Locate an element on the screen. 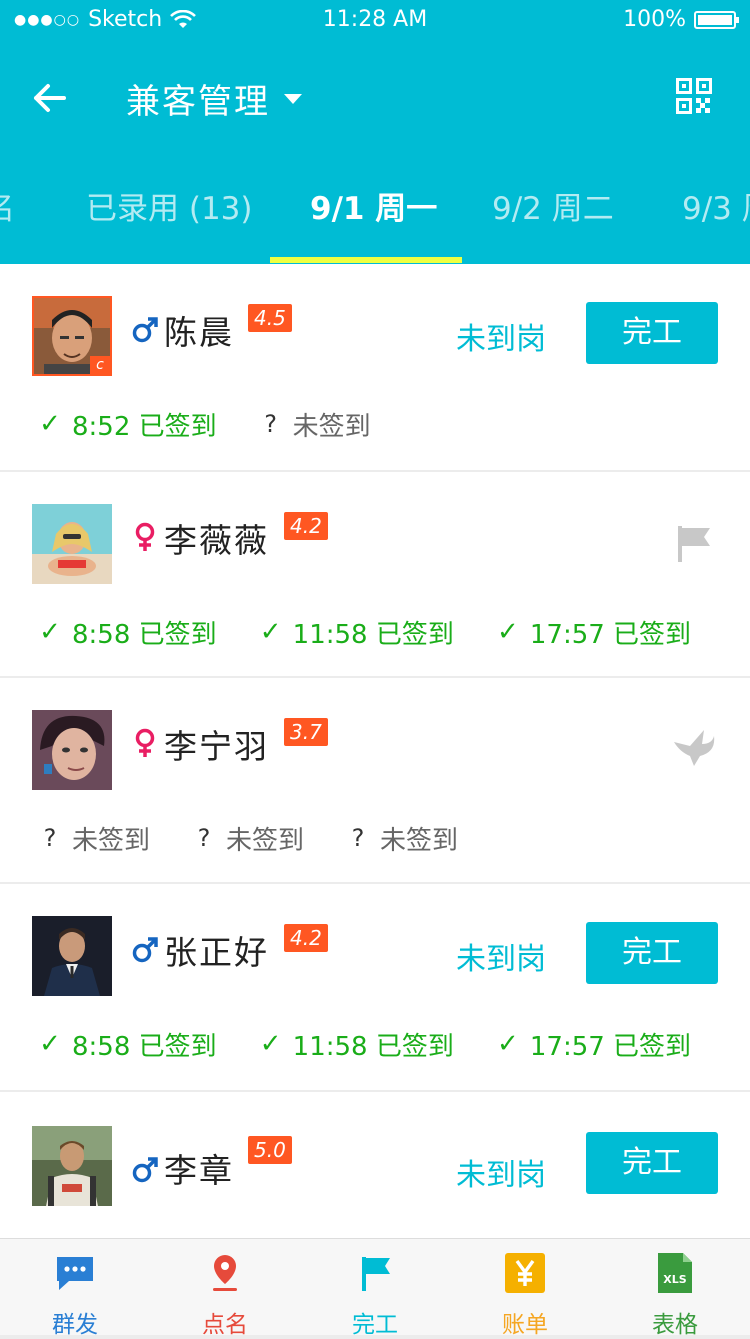 This screenshot has width=750, height=1339. tab-9-3: 9/3 周 is located at coordinates (716, 227).